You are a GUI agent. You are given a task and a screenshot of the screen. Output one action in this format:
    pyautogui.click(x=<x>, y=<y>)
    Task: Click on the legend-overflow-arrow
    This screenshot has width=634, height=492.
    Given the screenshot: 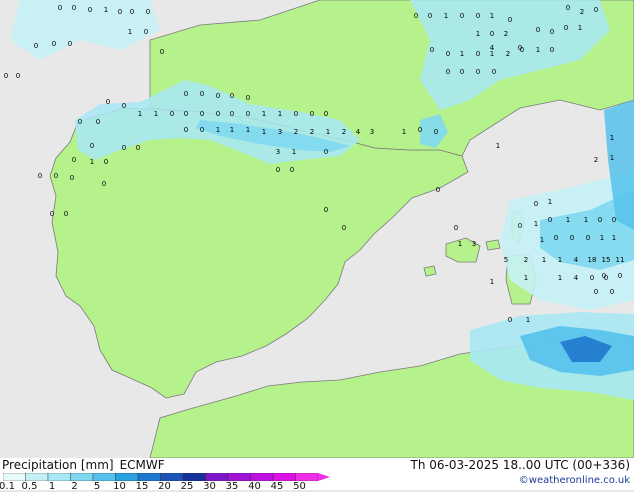 What is the action you would take?
    pyautogui.click(x=324, y=477)
    